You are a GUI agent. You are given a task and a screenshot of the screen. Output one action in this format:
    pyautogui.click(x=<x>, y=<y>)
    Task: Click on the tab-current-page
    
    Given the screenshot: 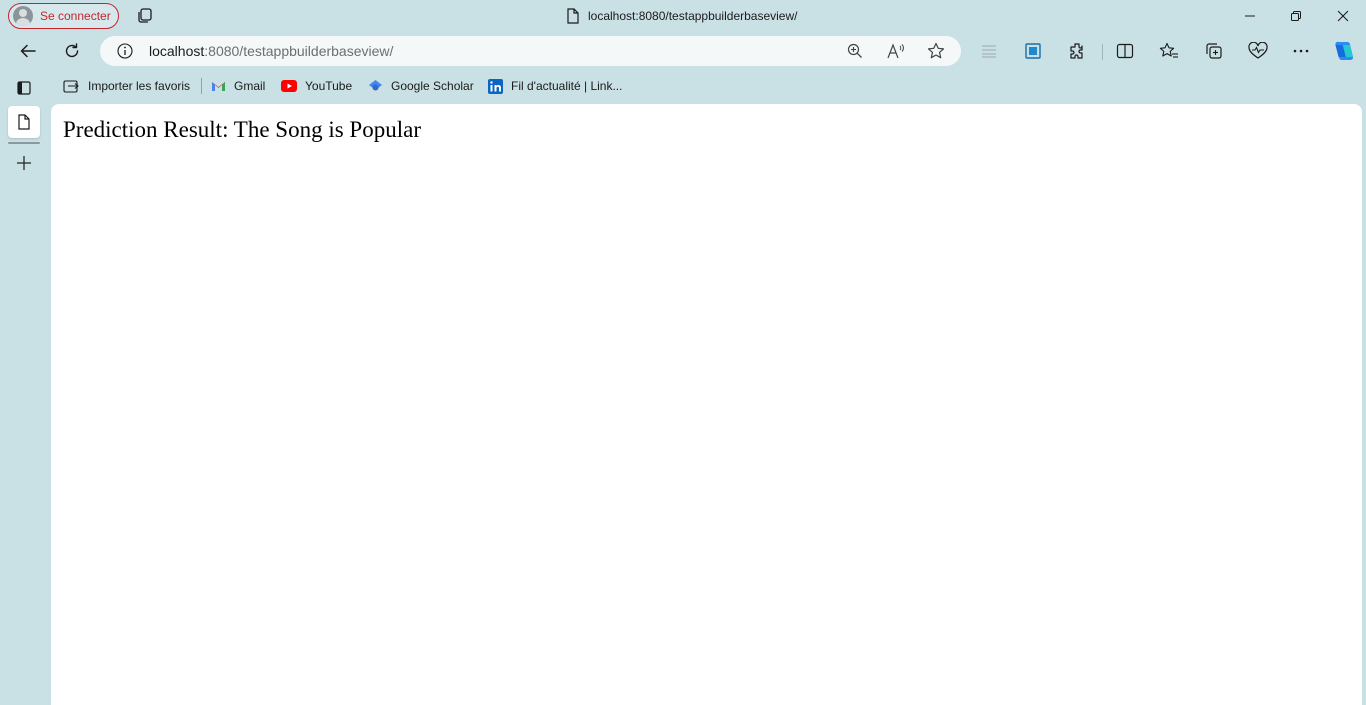 What is the action you would take?
    pyautogui.click(x=24, y=122)
    